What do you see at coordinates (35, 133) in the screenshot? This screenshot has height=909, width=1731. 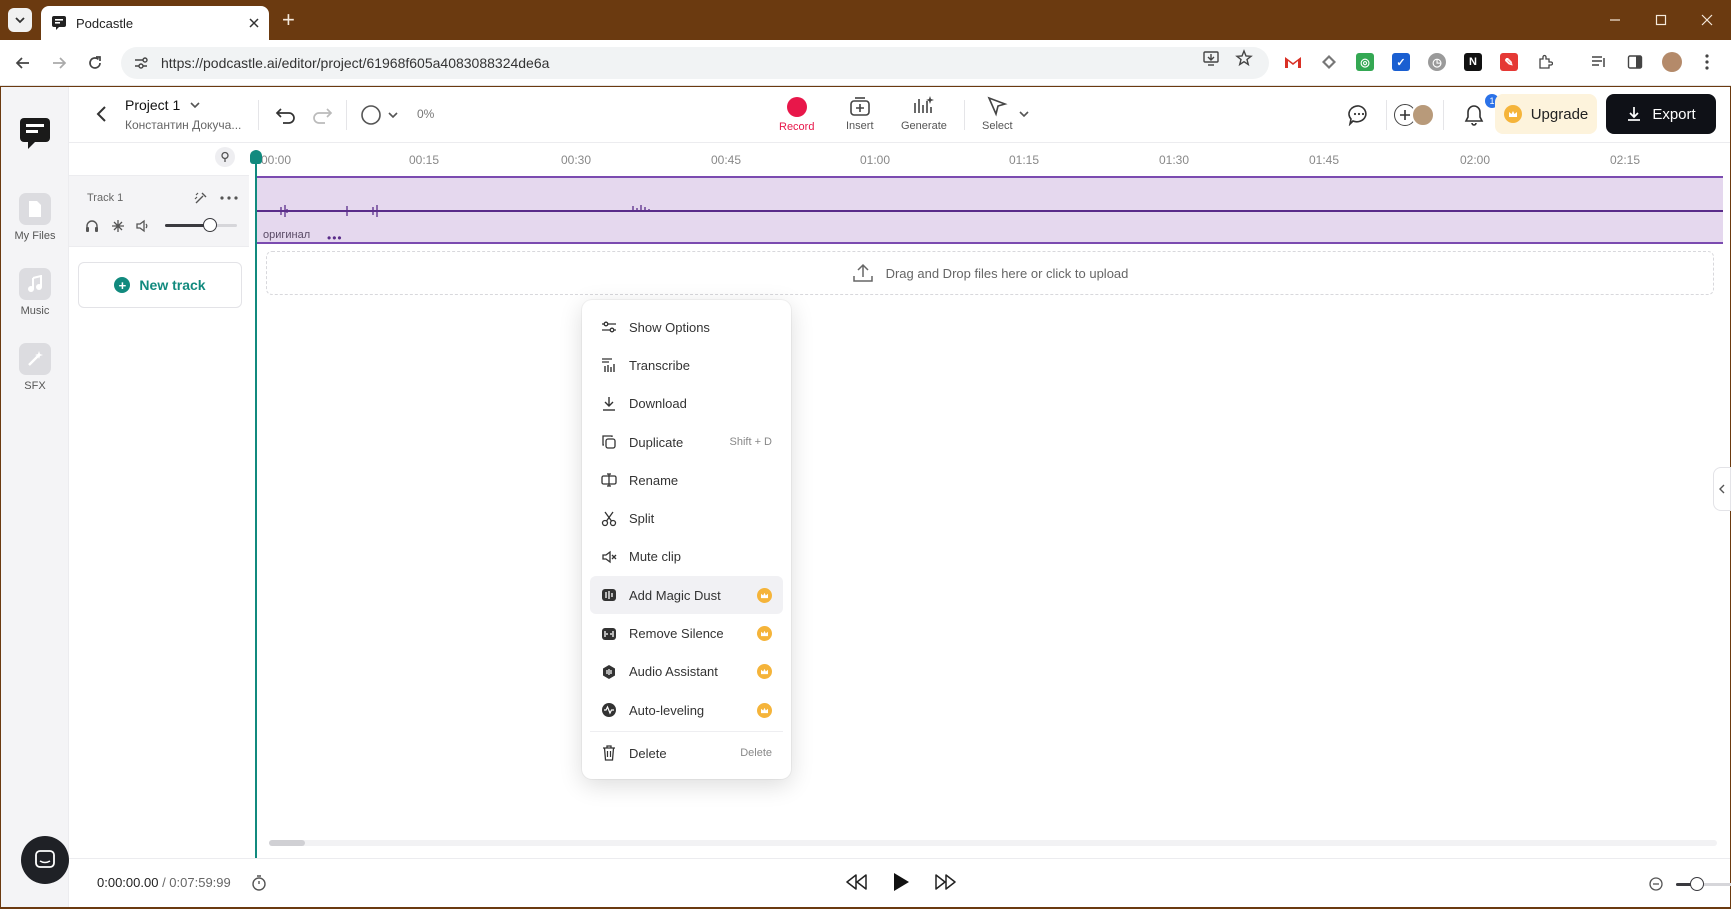 I see `podcastle-logo-icon` at bounding box center [35, 133].